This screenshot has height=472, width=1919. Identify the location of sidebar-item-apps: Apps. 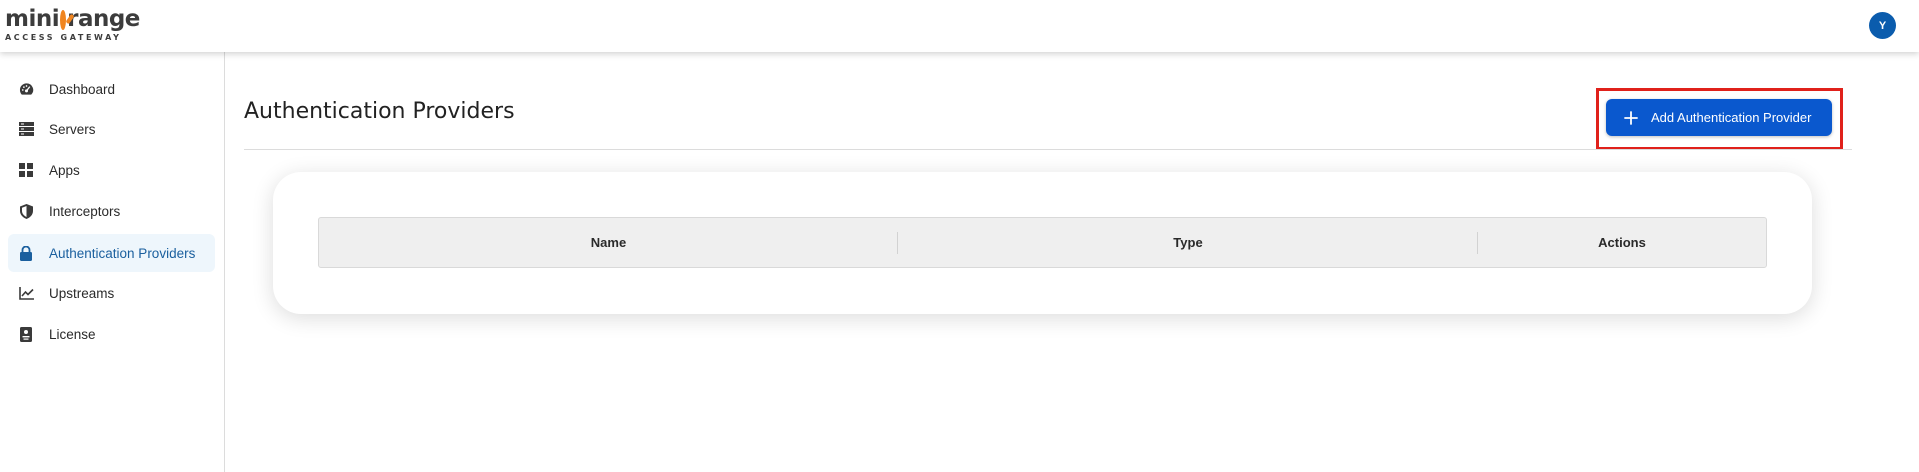
(111, 170).